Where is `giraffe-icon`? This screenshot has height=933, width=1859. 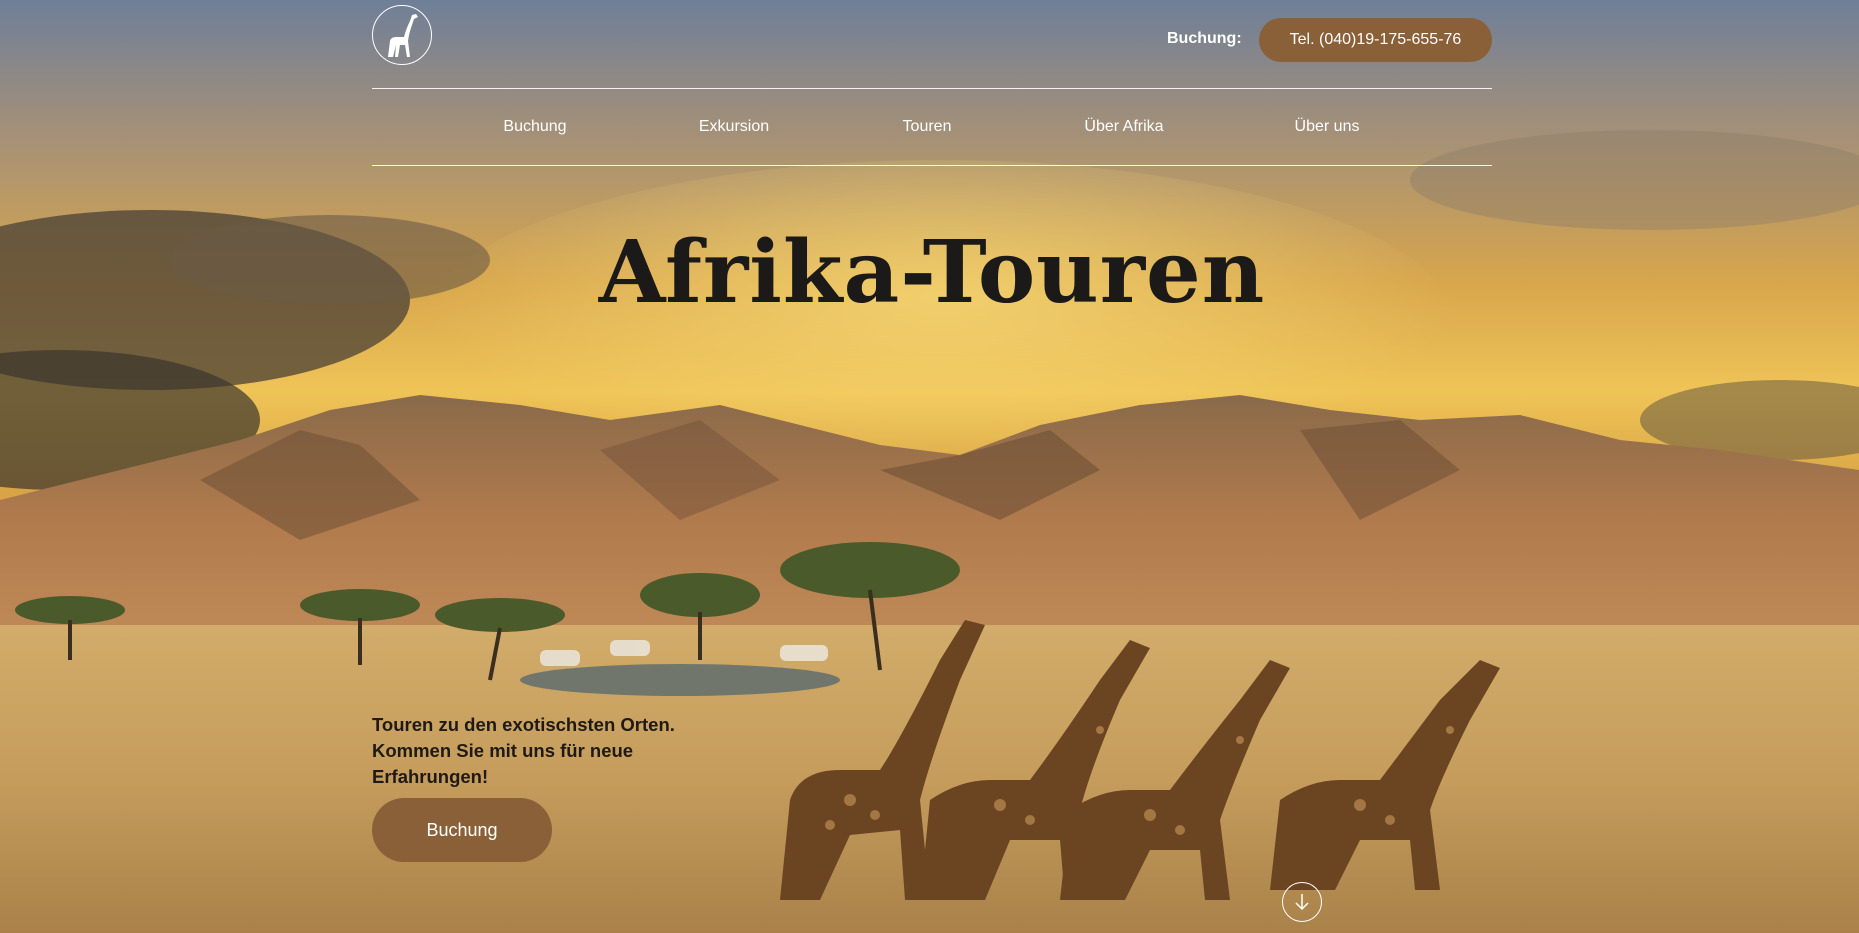 giraffe-icon is located at coordinates (403, 35).